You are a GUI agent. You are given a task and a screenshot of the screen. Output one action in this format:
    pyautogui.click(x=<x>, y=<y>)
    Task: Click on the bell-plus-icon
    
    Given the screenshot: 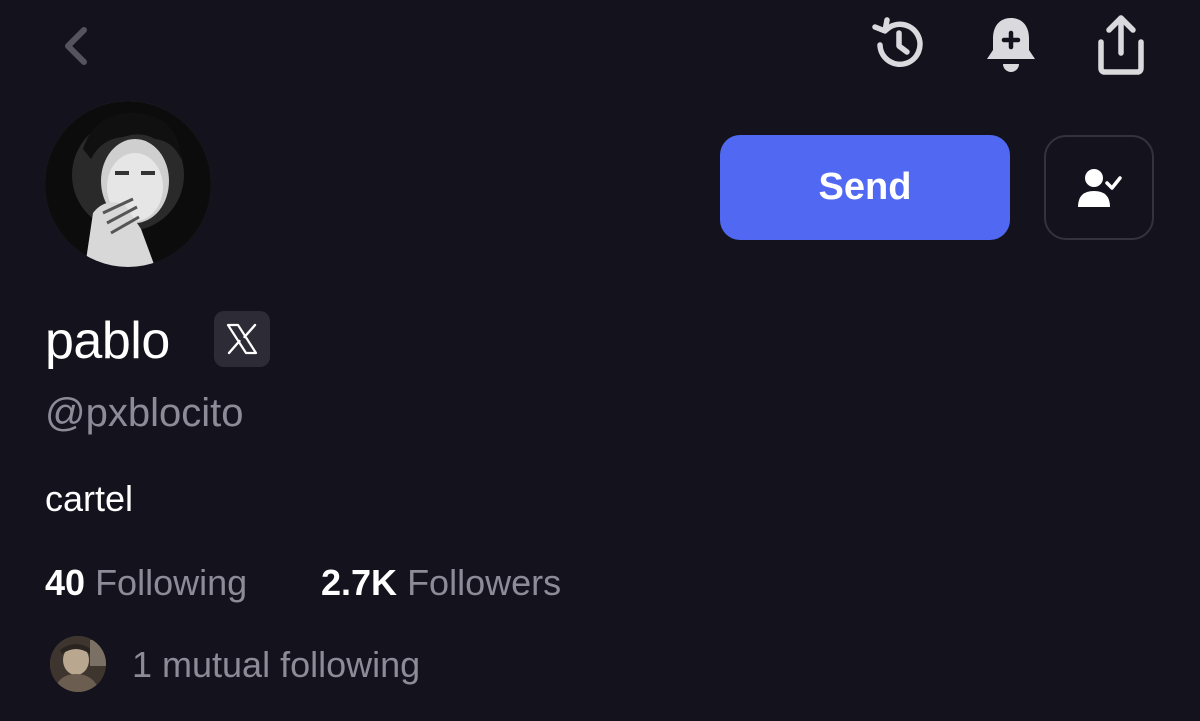 What is the action you would take?
    pyautogui.click(x=1011, y=45)
    